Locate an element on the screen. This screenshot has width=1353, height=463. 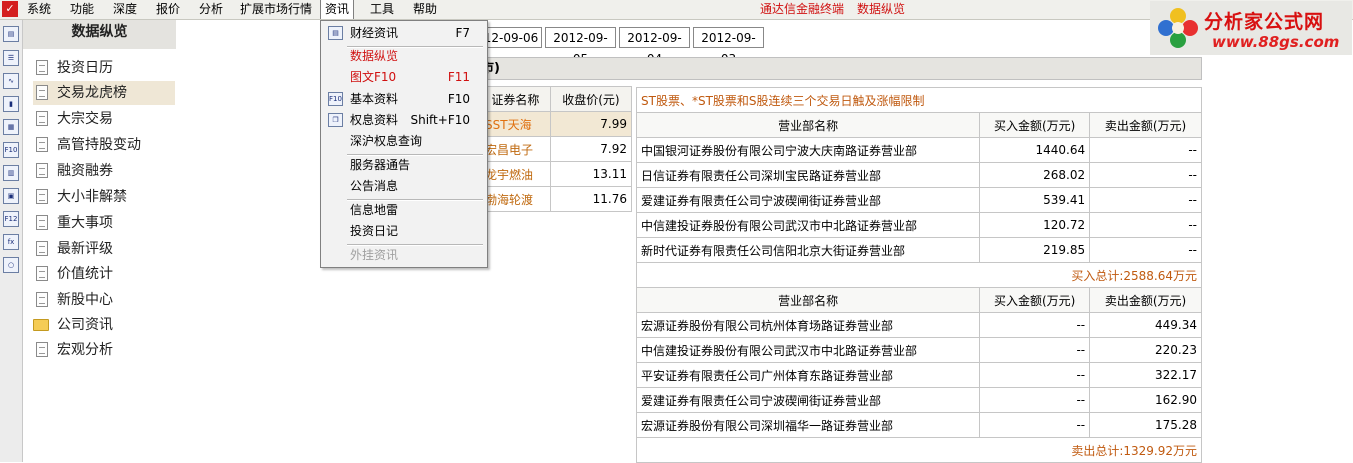
formula-icon: fx is located at coordinates (11, 242).